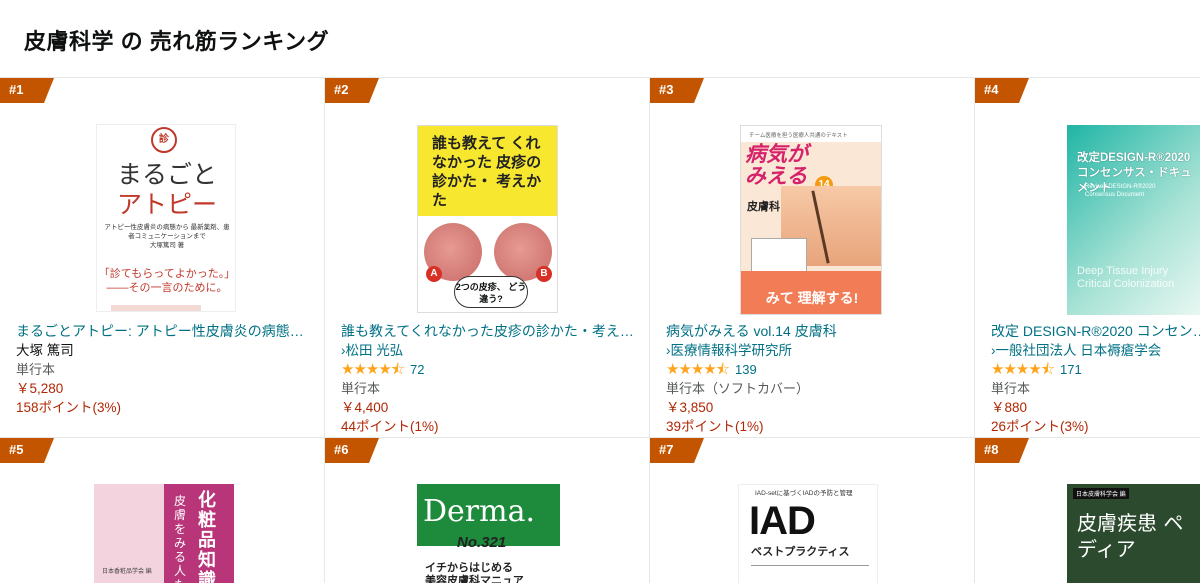 The height and width of the screenshot is (583, 1200). I want to click on cover-publisher: 日本香粧品学会 編, so click(127, 572).